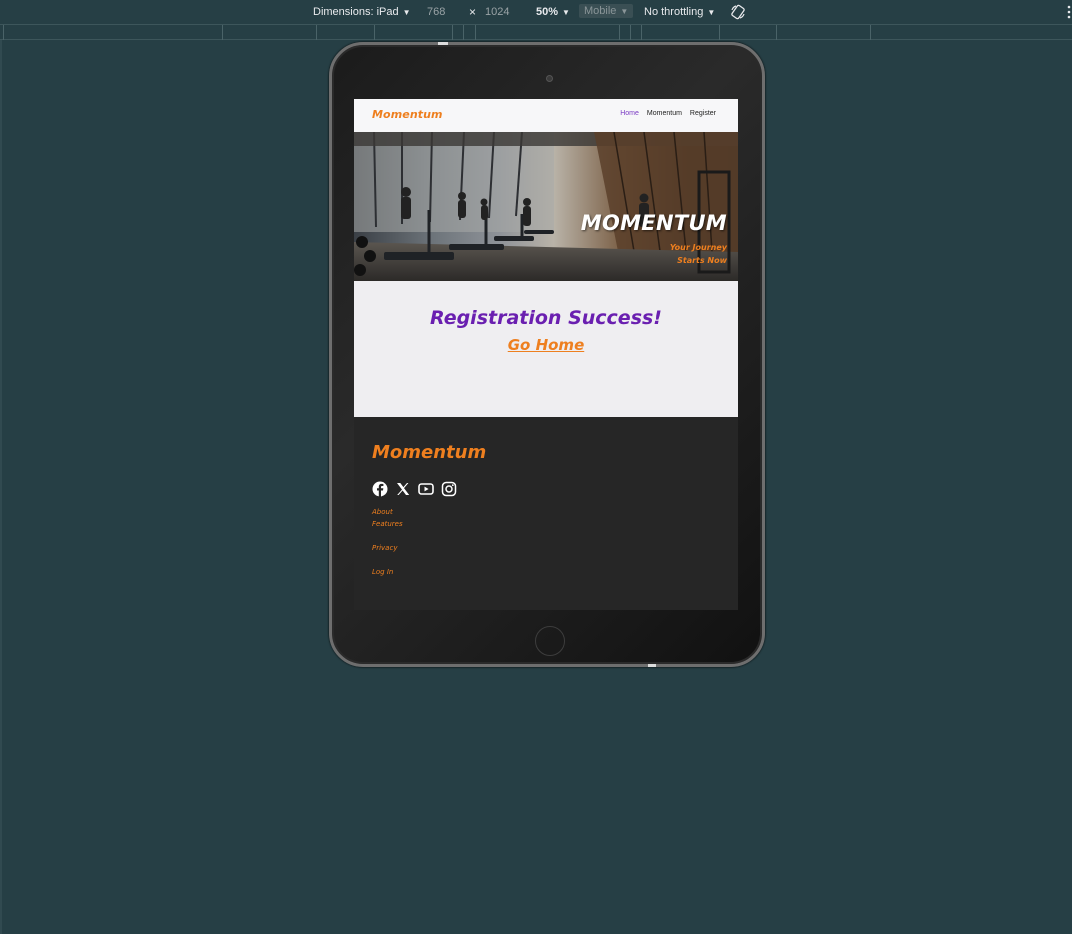  I want to click on width-input: 768, so click(436, 12).